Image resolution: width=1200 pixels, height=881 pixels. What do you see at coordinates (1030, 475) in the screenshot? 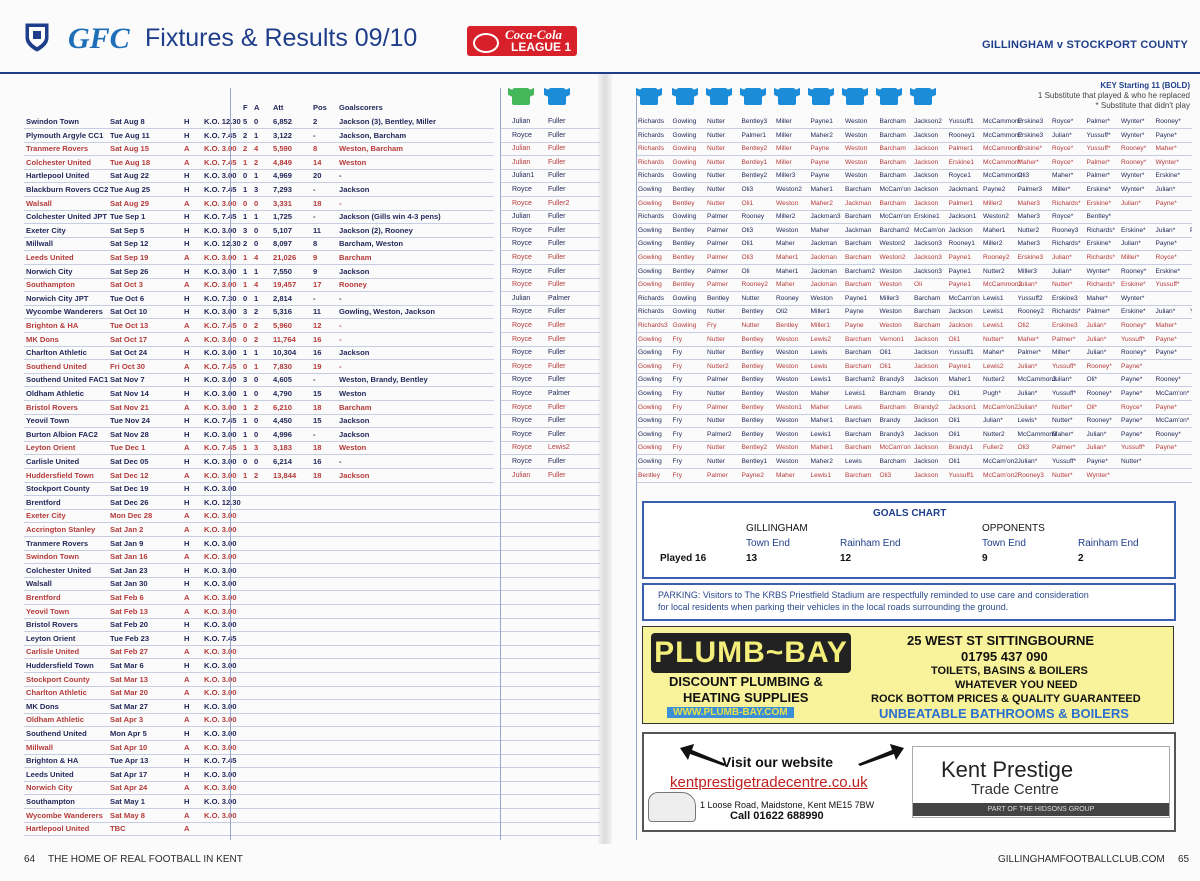
I see `lineup-player: Rooney3` at bounding box center [1030, 475].